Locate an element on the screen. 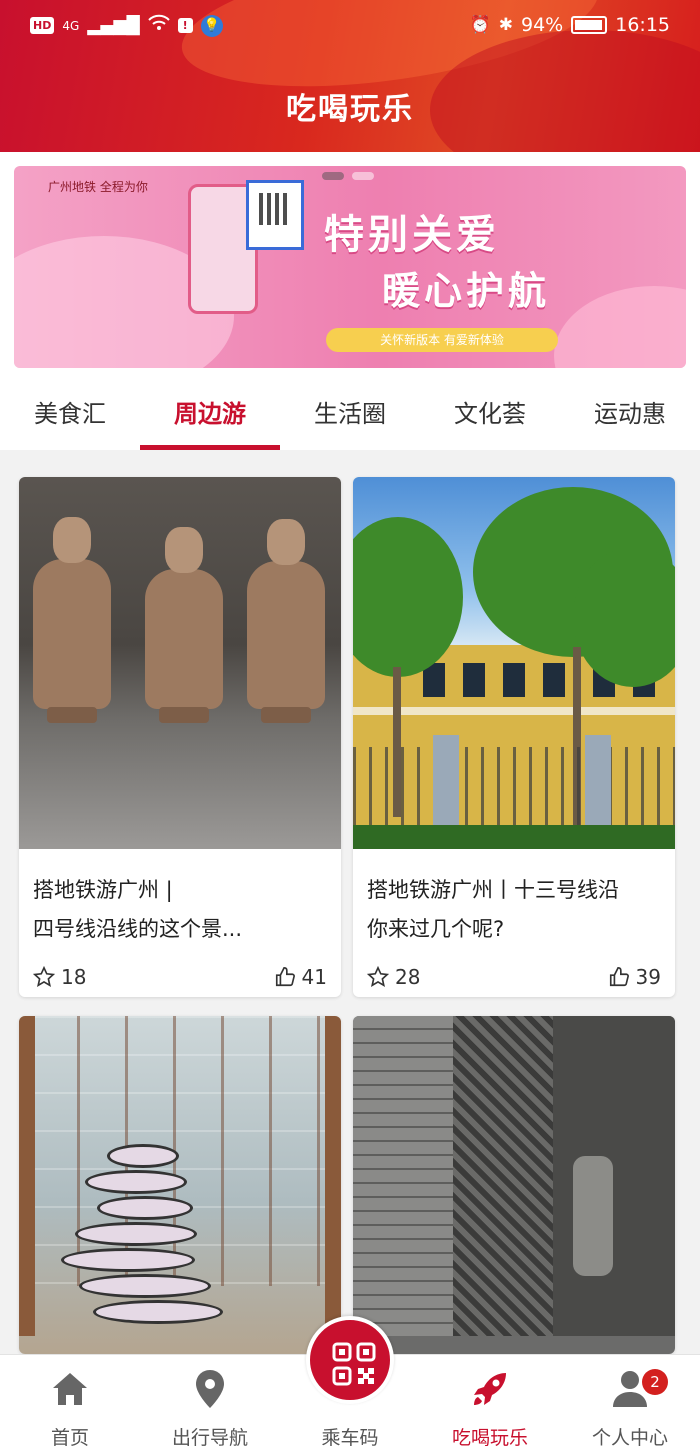 Image resolution: width=700 pixels, height=1454 pixels. battery-percent: 94% is located at coordinates (542, 25).